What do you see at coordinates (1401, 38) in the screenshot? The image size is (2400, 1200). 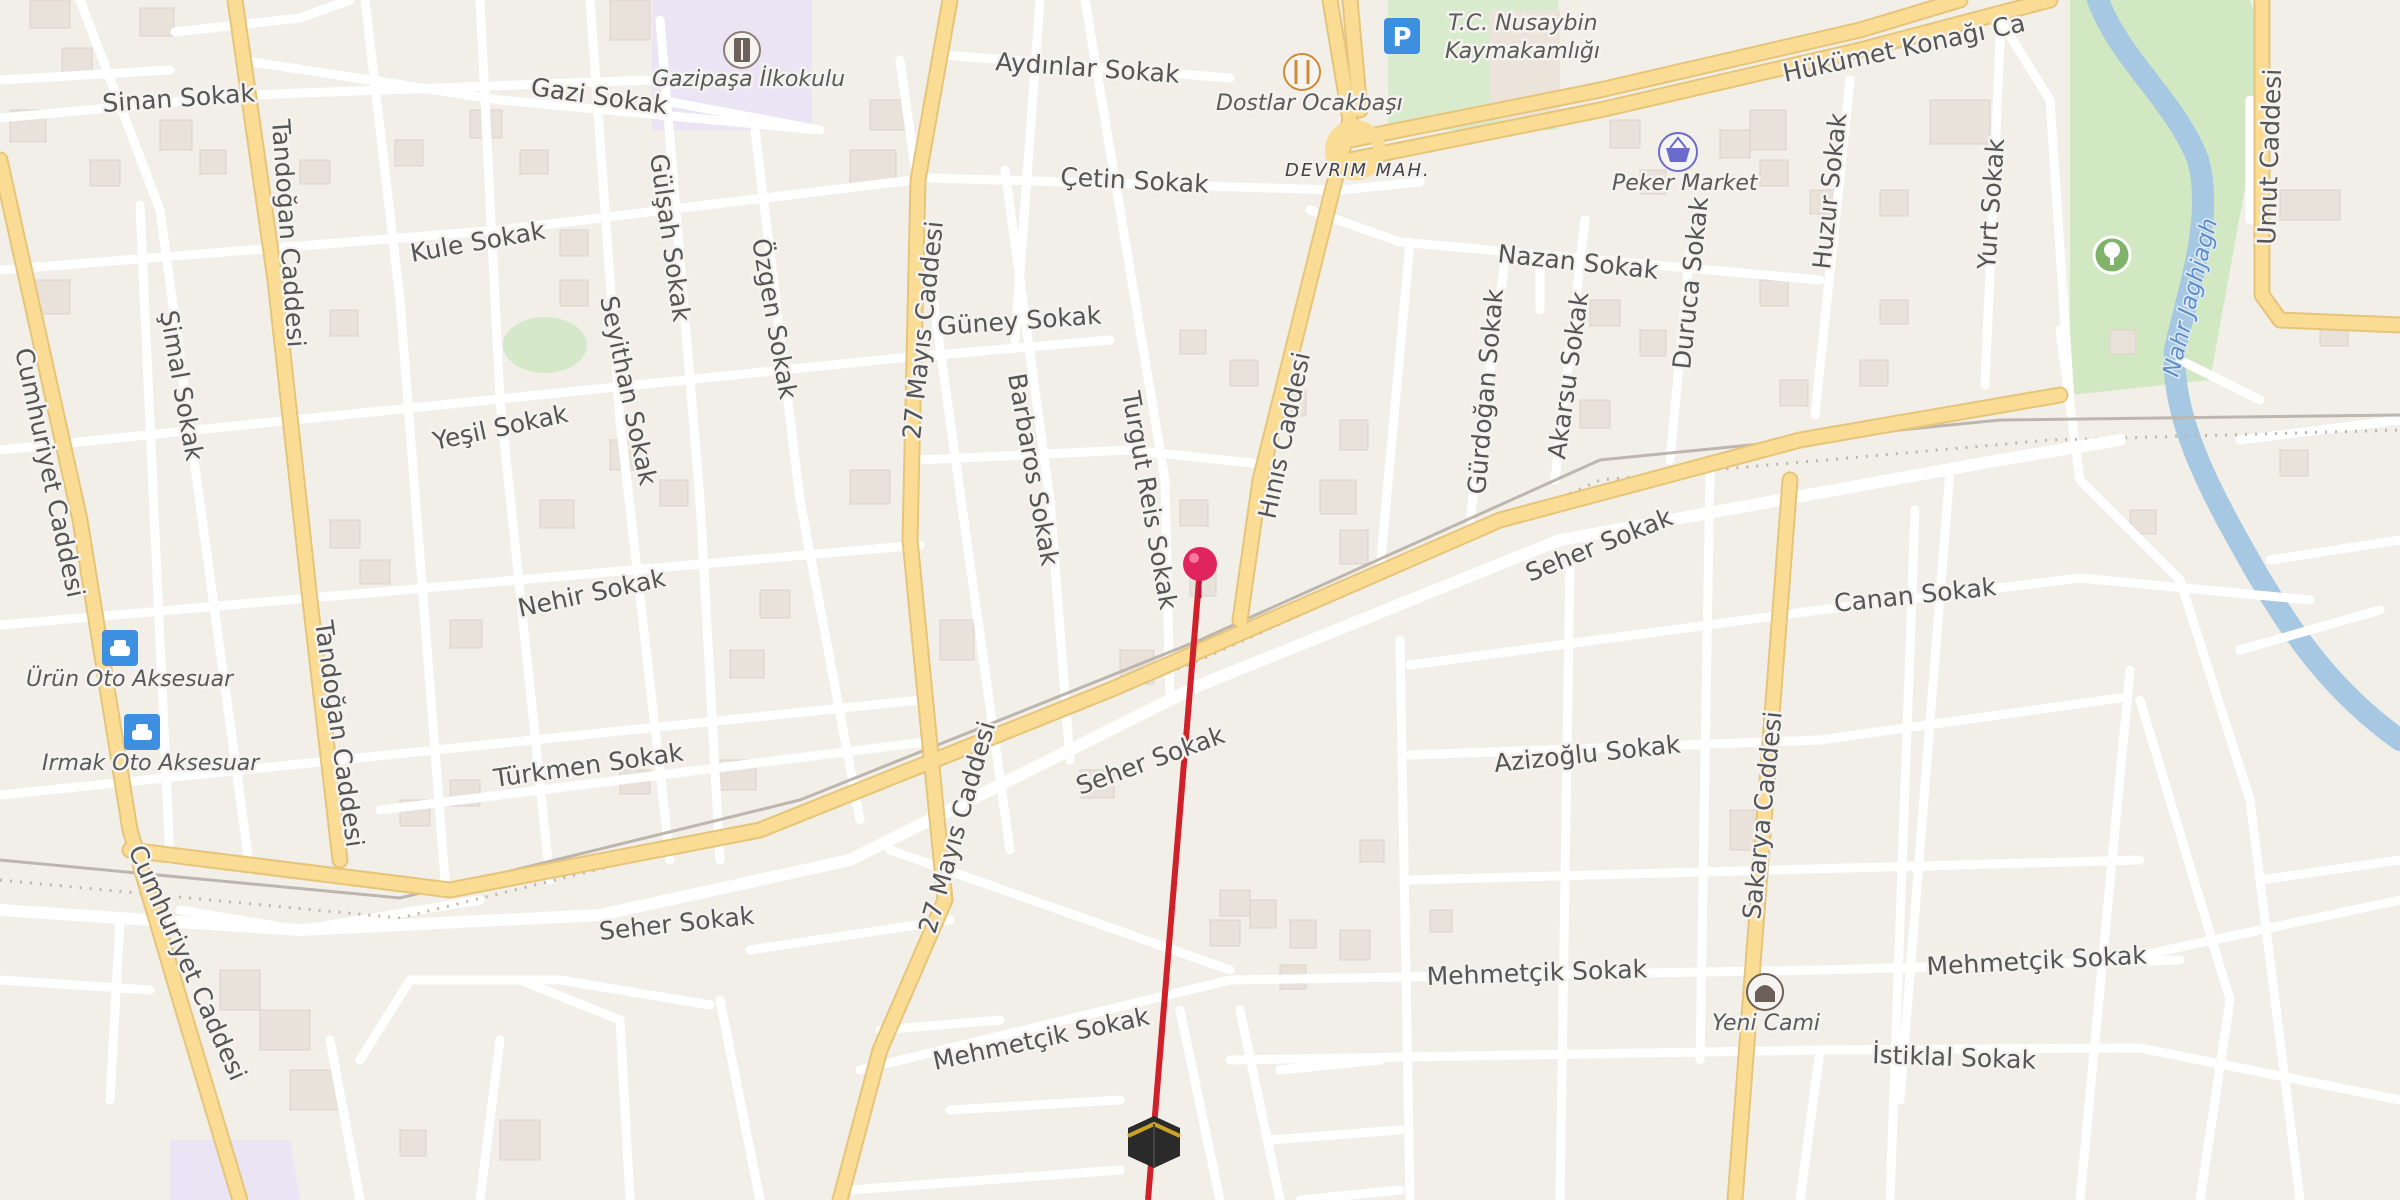 I see `parking-icon-glyph: P` at bounding box center [1401, 38].